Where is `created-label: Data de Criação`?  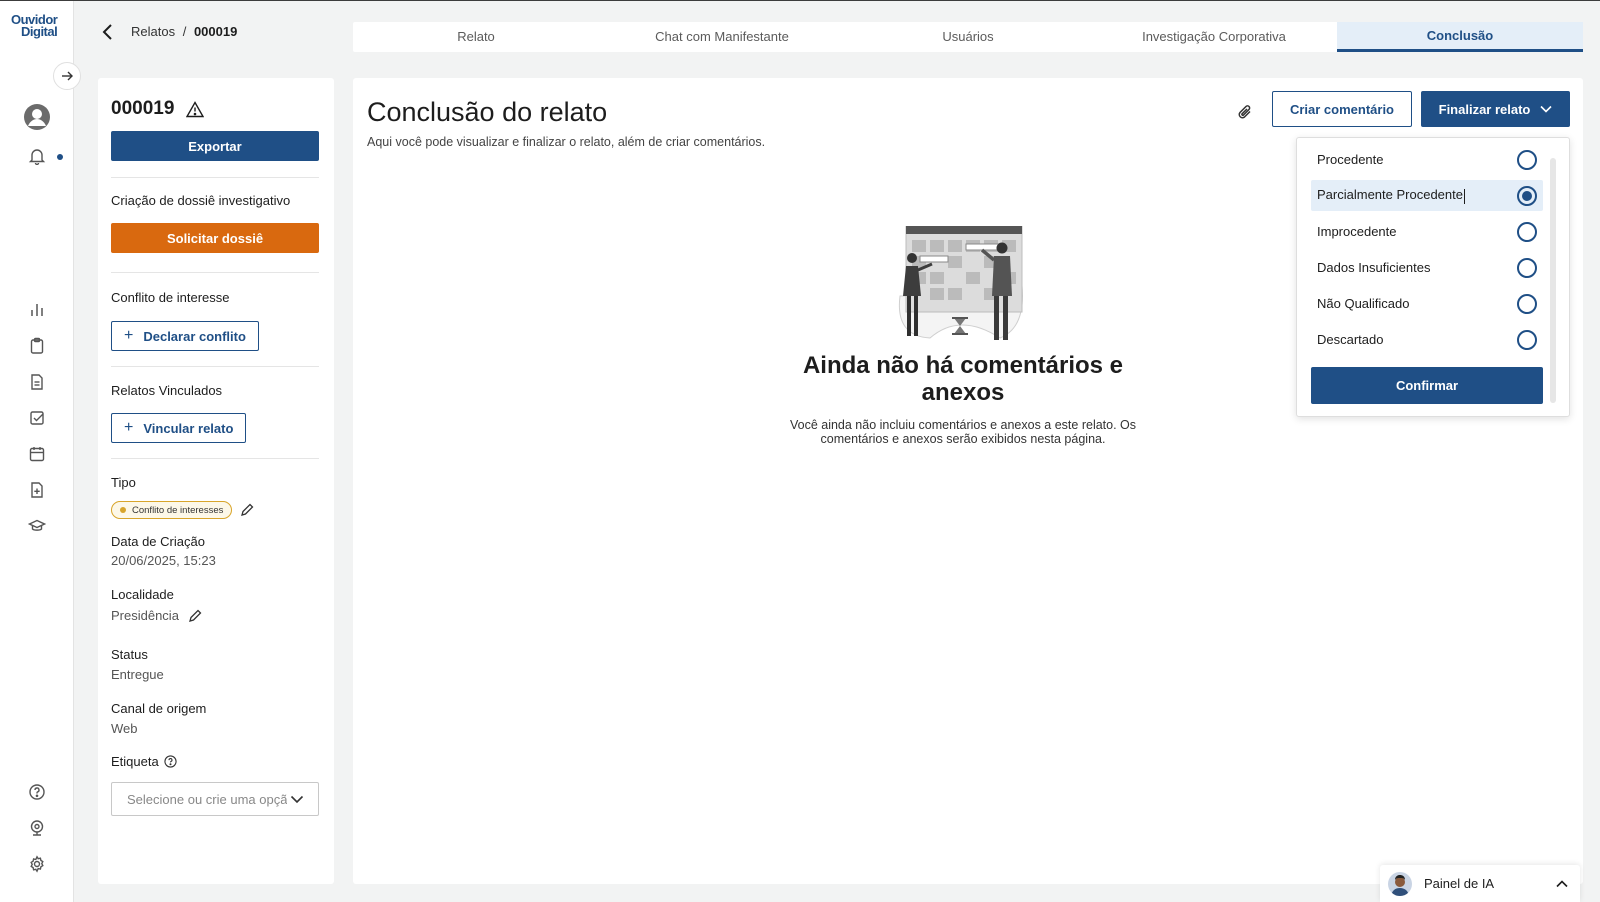 created-label: Data de Criação is located at coordinates (158, 541).